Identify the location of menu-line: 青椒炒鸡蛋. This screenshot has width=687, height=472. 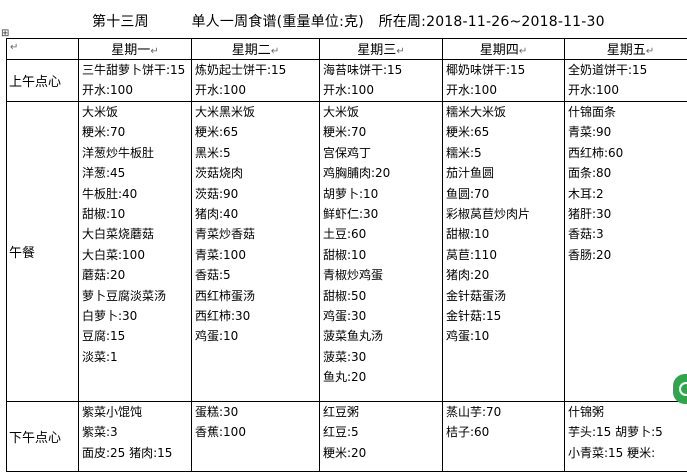
(353, 275).